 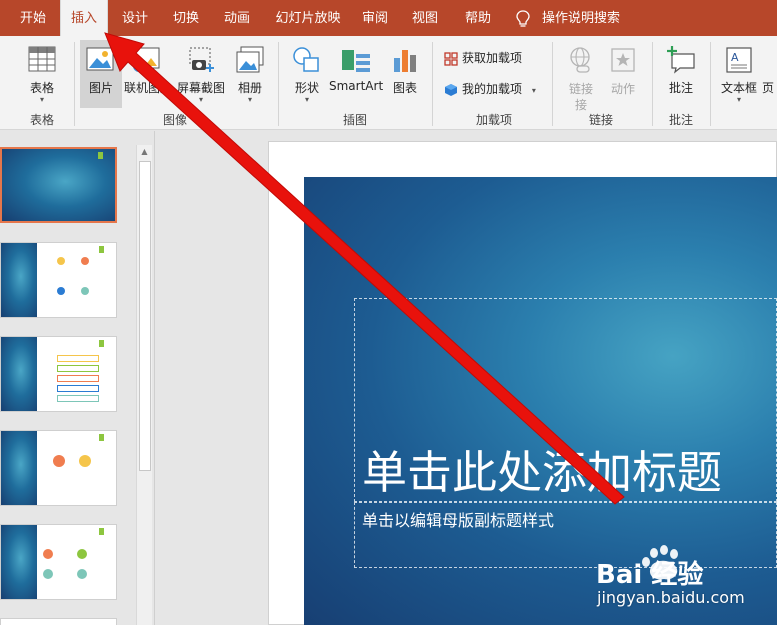 I want to click on addin-cube-icon, so click(x=451, y=89).